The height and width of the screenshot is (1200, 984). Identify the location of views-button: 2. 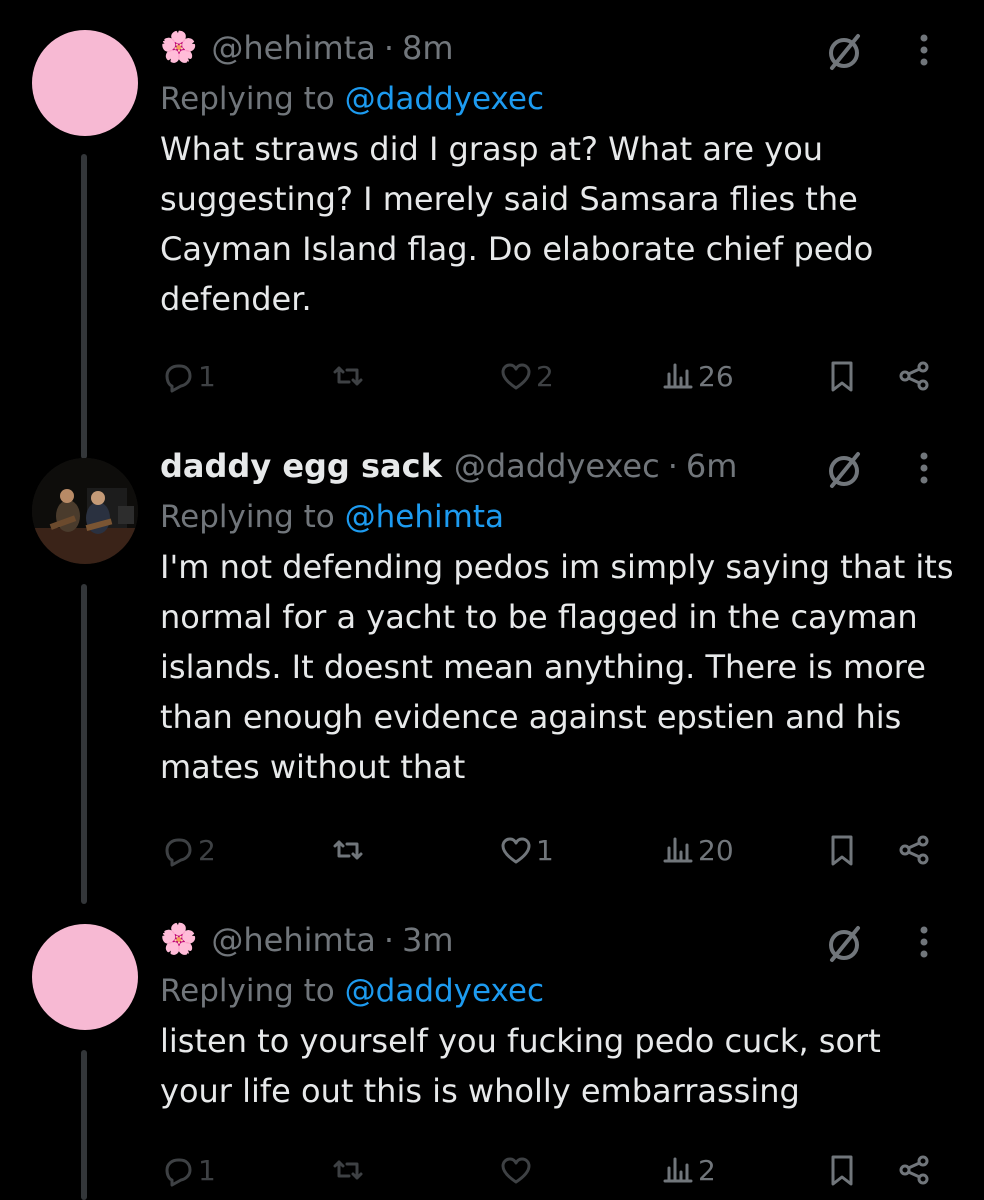
(688, 1170).